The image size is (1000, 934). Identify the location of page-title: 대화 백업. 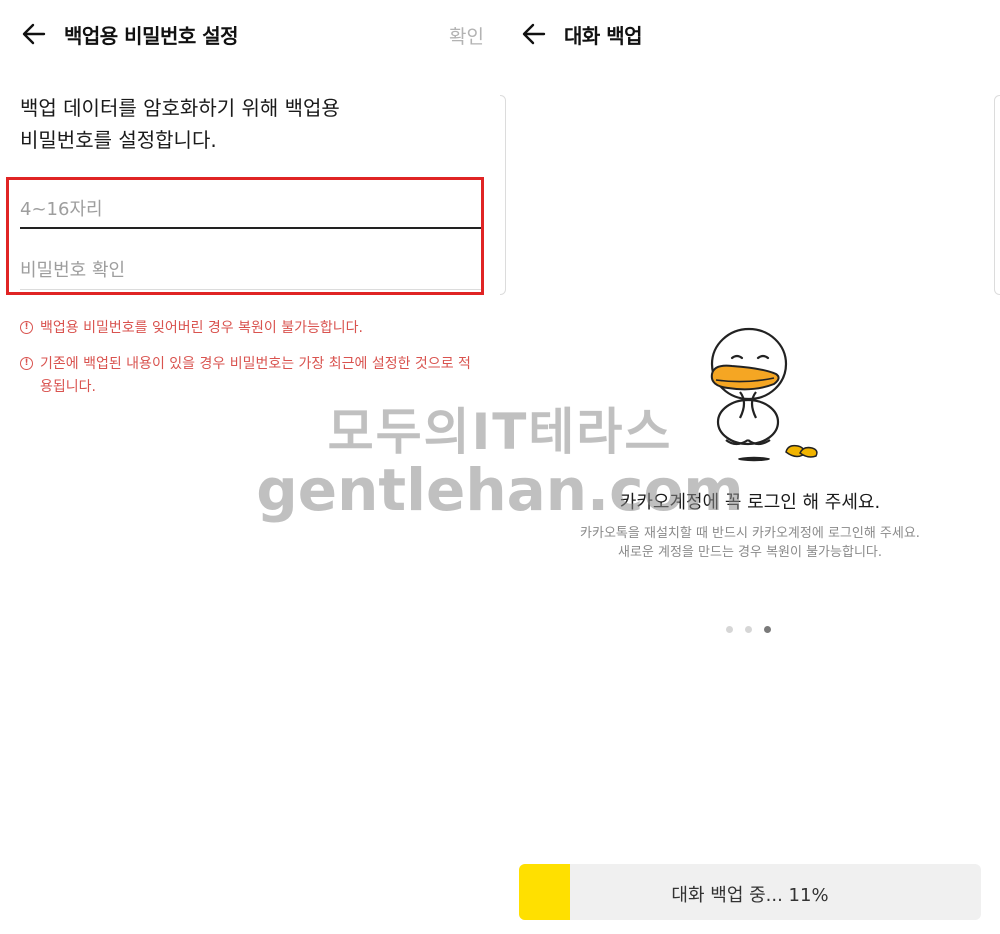
(603, 36).